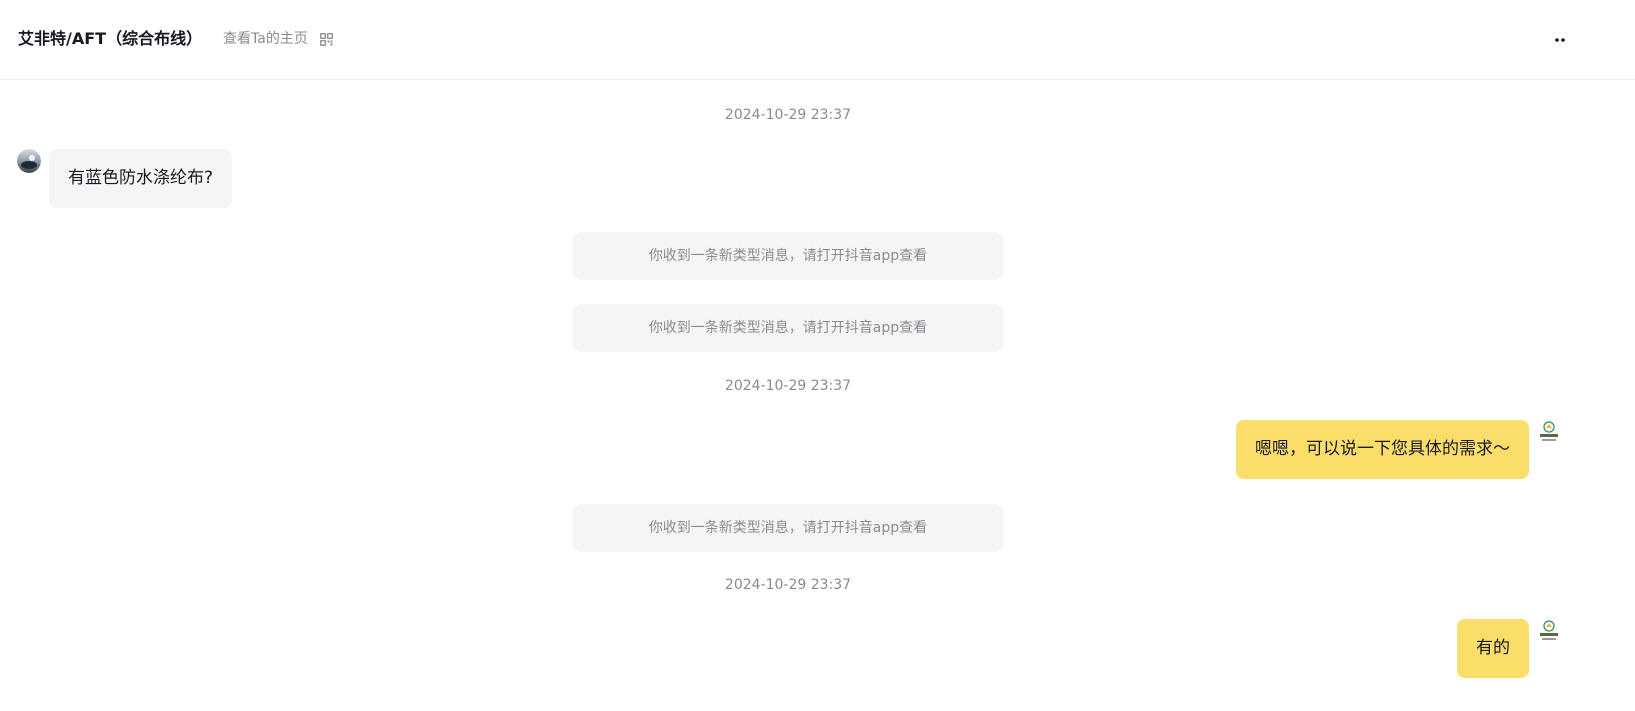 The height and width of the screenshot is (711, 1635). I want to click on view-profile-link: 查看Ta的主页, so click(265, 39).